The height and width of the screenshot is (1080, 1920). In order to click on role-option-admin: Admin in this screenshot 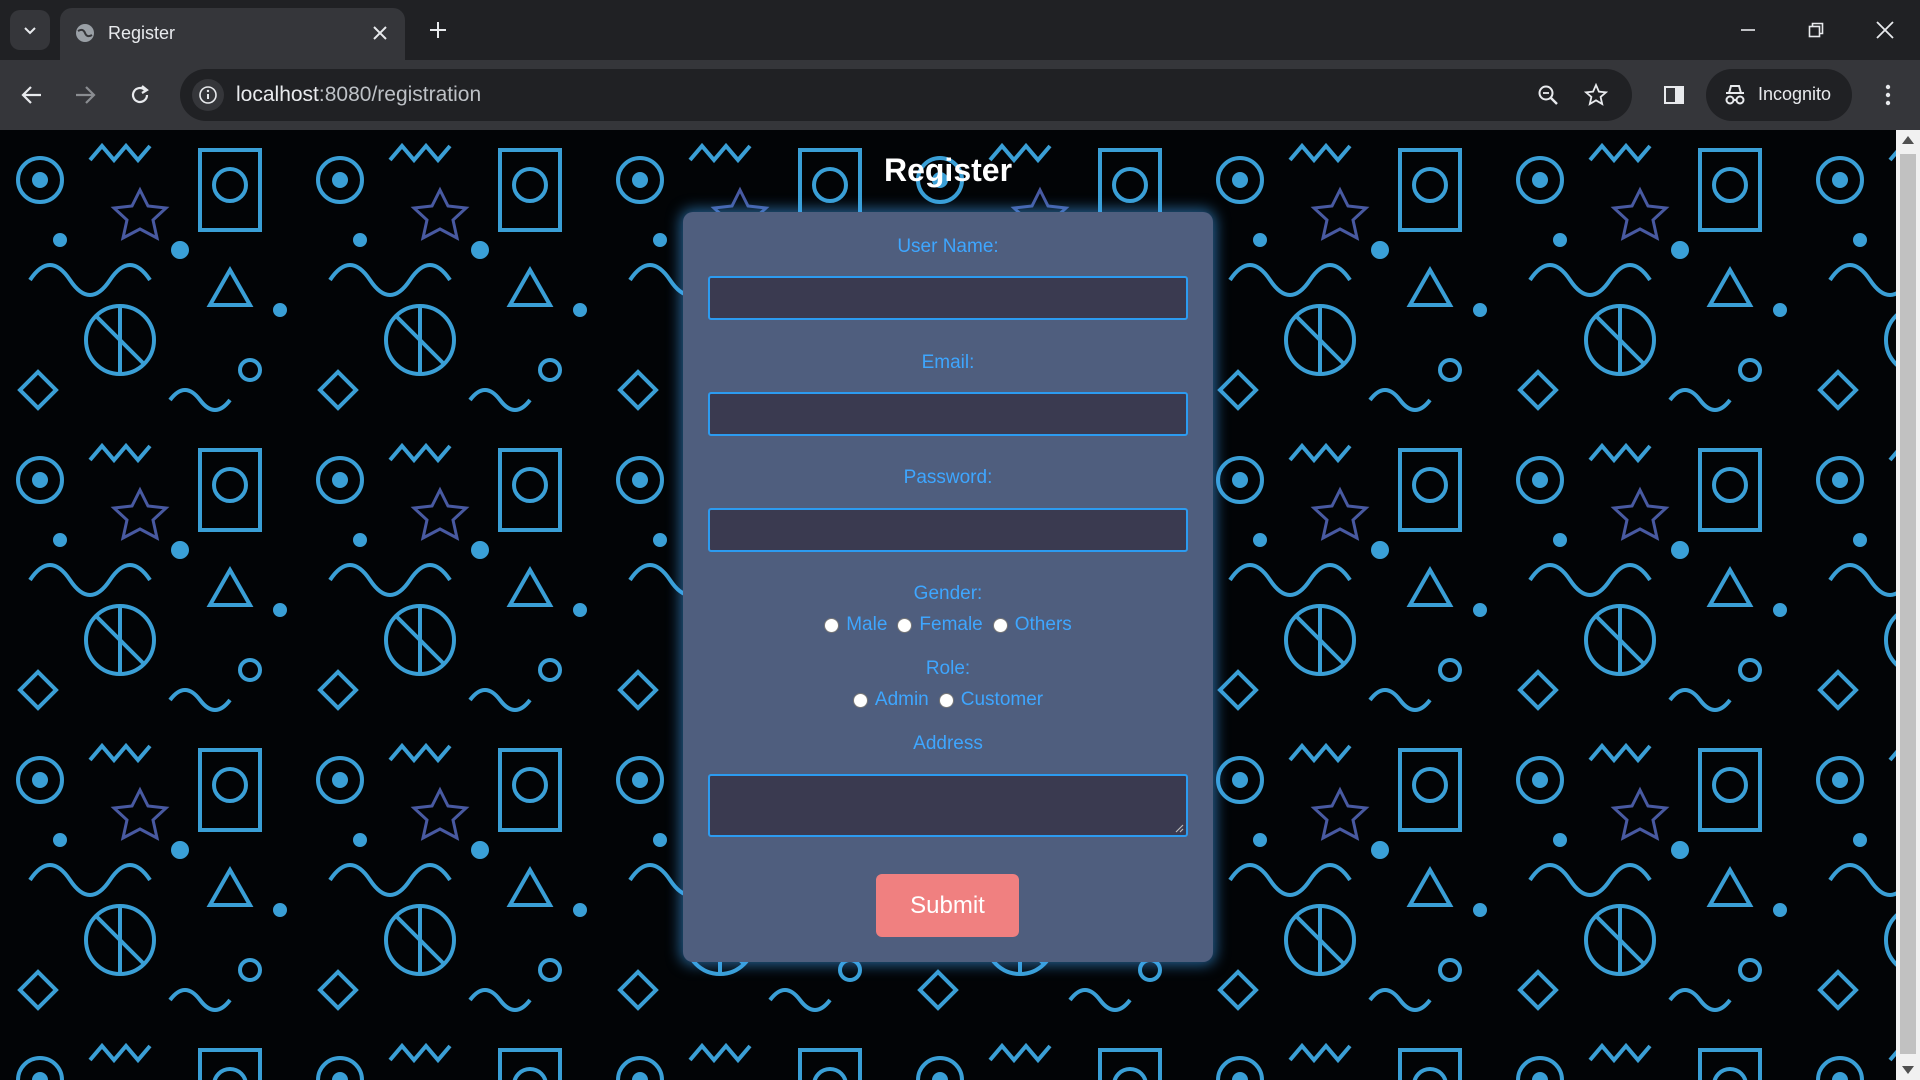, I will do `click(890, 700)`.